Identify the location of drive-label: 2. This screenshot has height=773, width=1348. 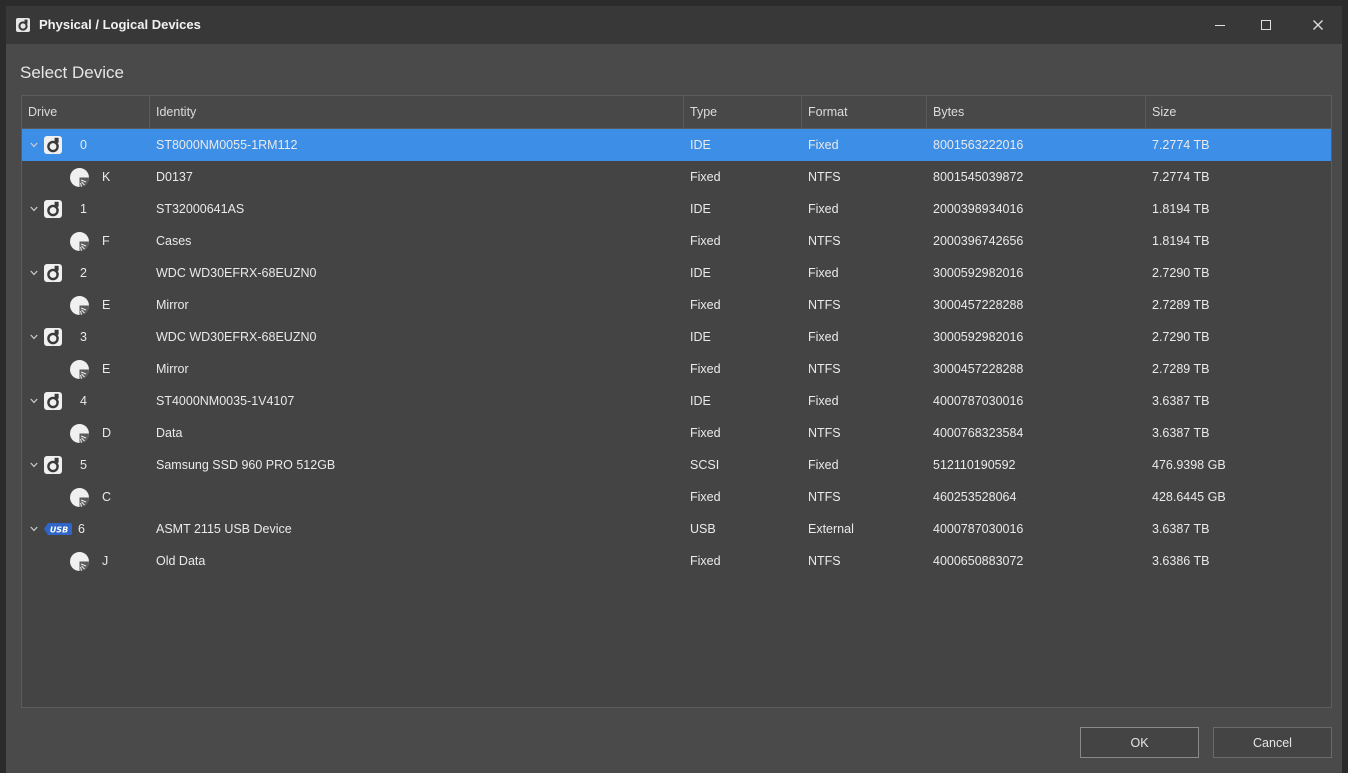
(83, 273).